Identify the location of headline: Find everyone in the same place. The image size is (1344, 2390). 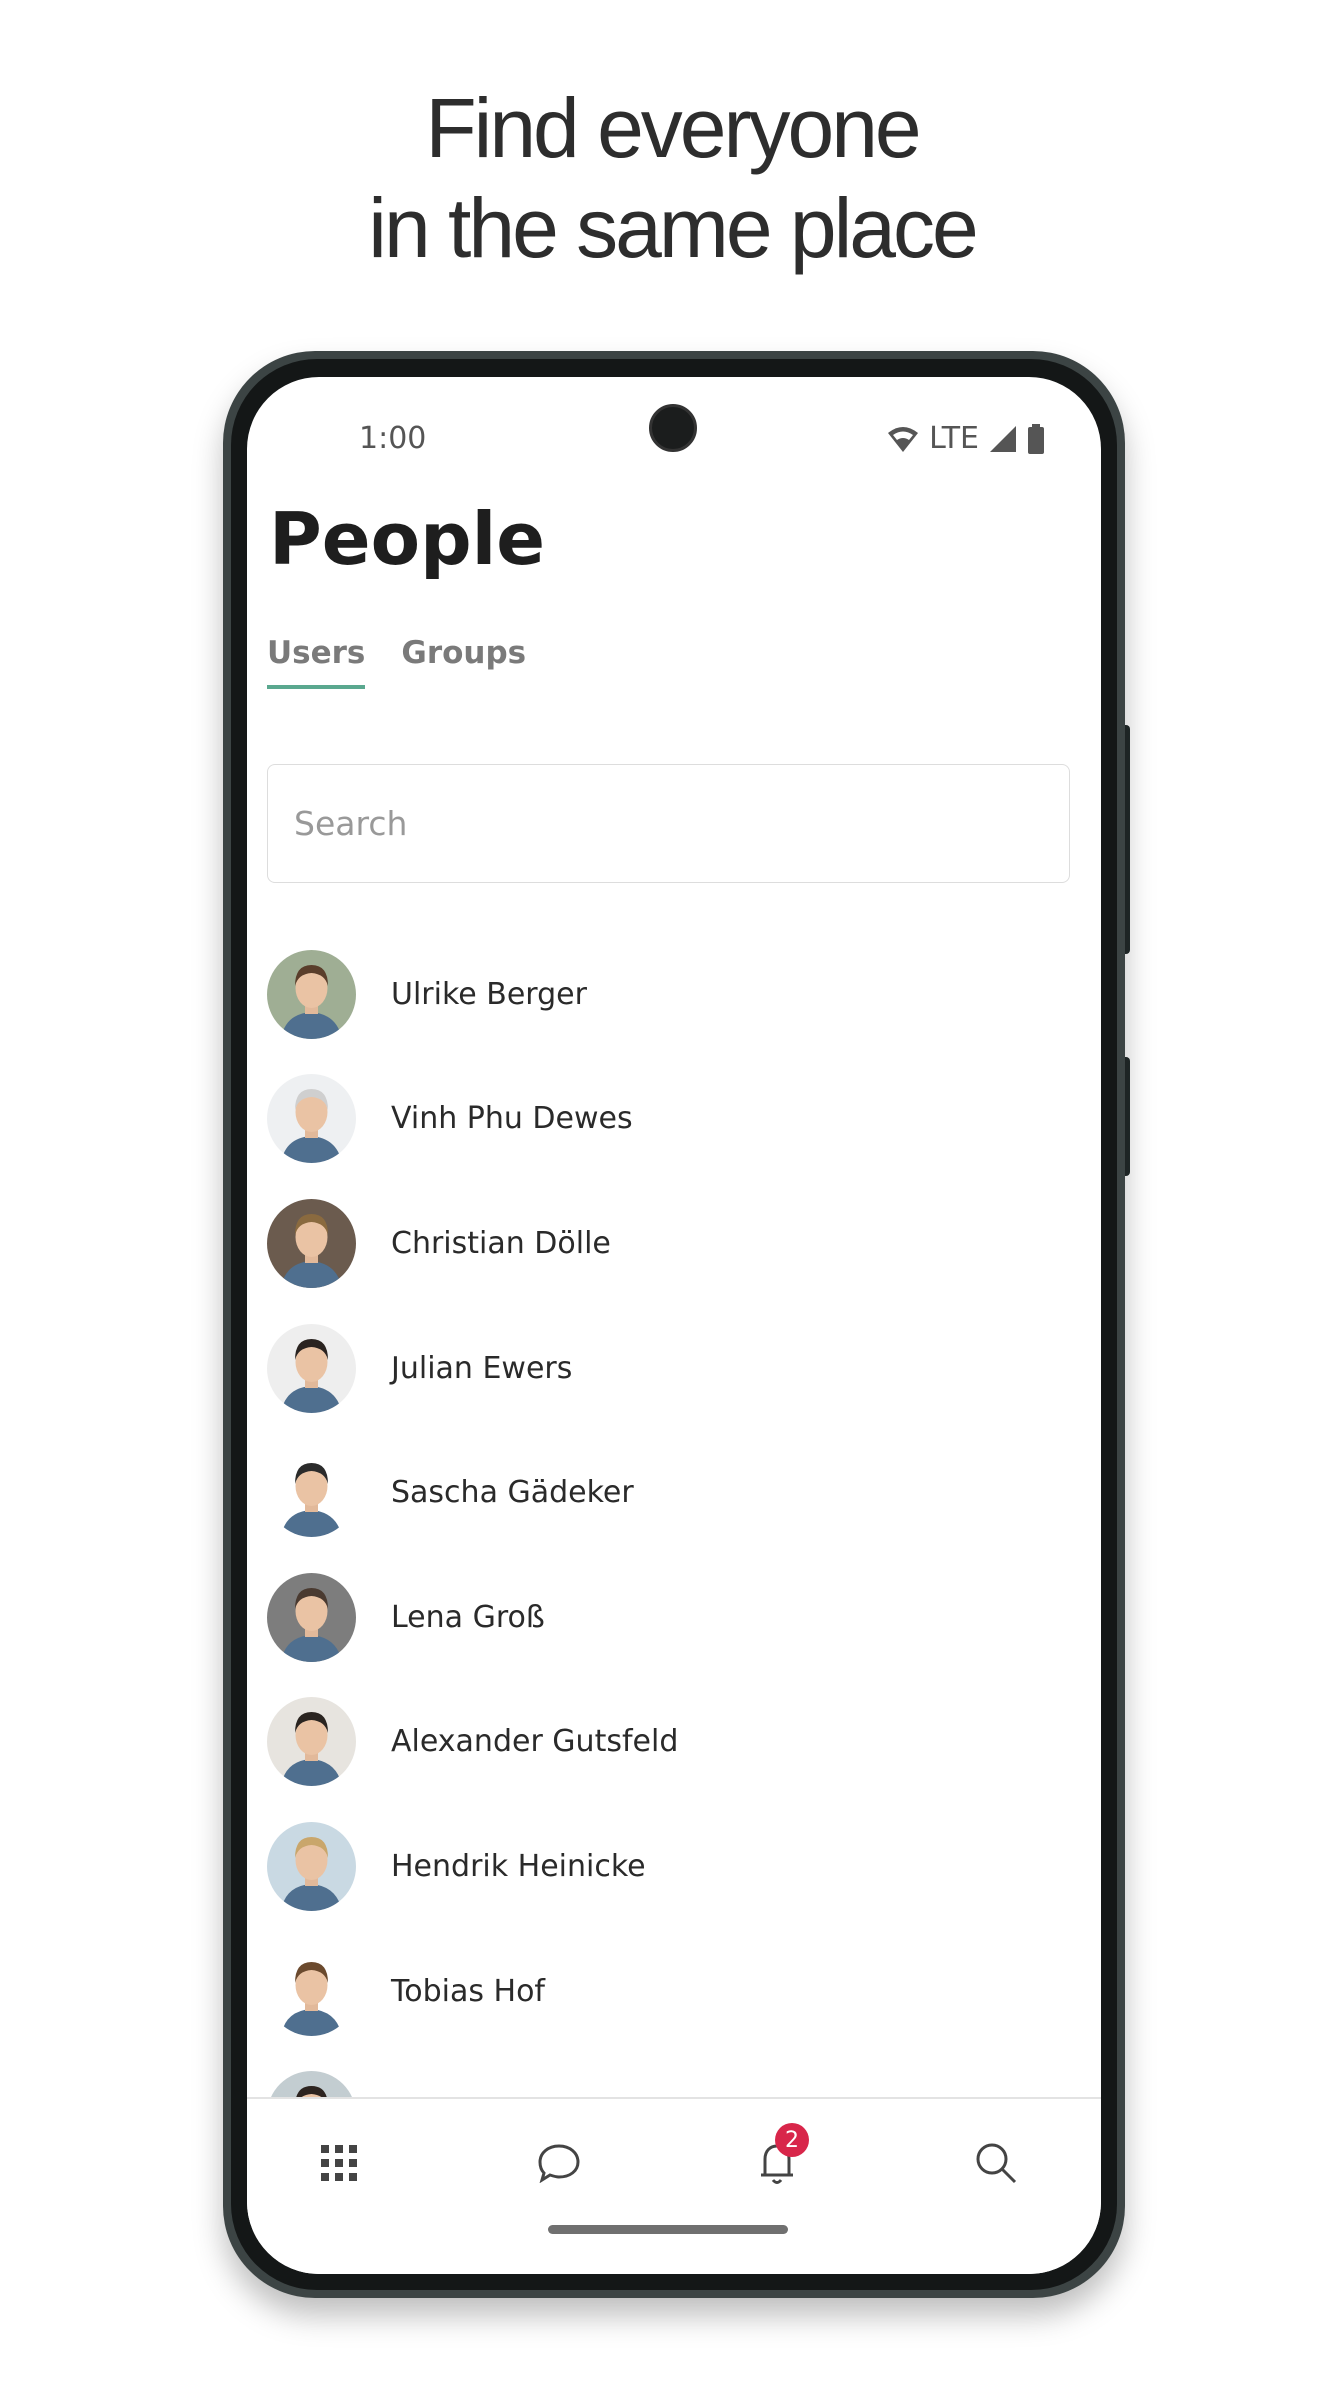
(672, 178).